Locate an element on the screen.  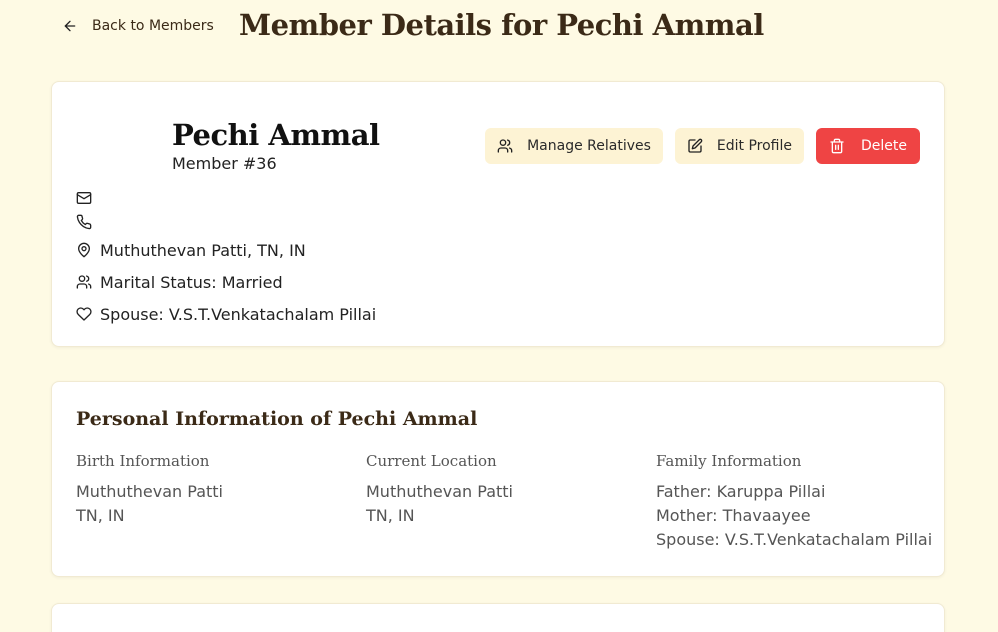
location-row: Muthuthevan Patti, TN, IN is located at coordinates (226, 250).